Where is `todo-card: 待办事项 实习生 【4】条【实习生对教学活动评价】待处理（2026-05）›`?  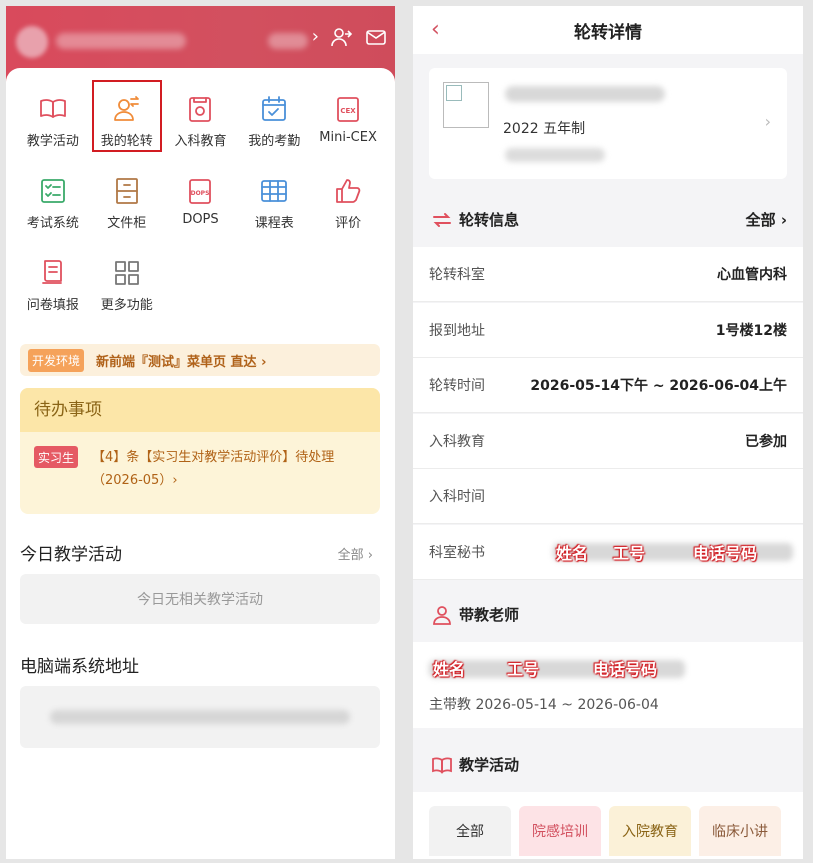 todo-card: 待办事项 实习生 【4】条【实习生对教学活动评价】待处理（2026-05）› is located at coordinates (200, 451).